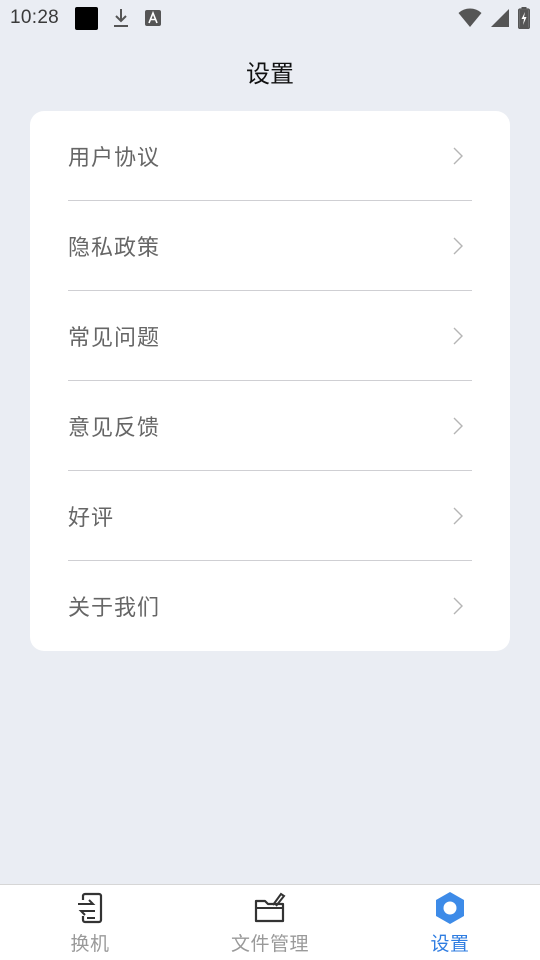  I want to click on settings-item-label: 好评, so click(91, 518).